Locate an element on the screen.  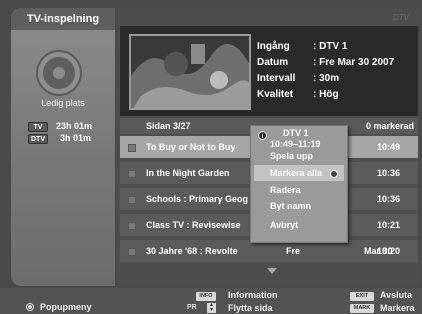
menu-item-label: Markera alla is located at coordinates (296, 173).